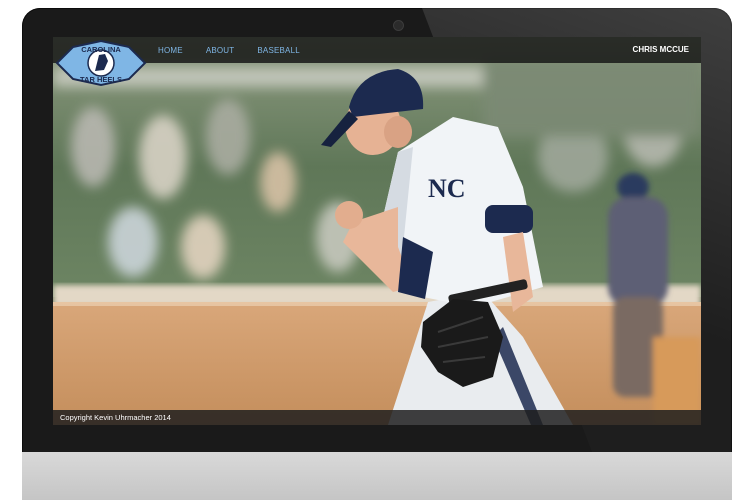 The height and width of the screenshot is (500, 750). What do you see at coordinates (377, 476) in the screenshot?
I see `monitor-stand` at bounding box center [377, 476].